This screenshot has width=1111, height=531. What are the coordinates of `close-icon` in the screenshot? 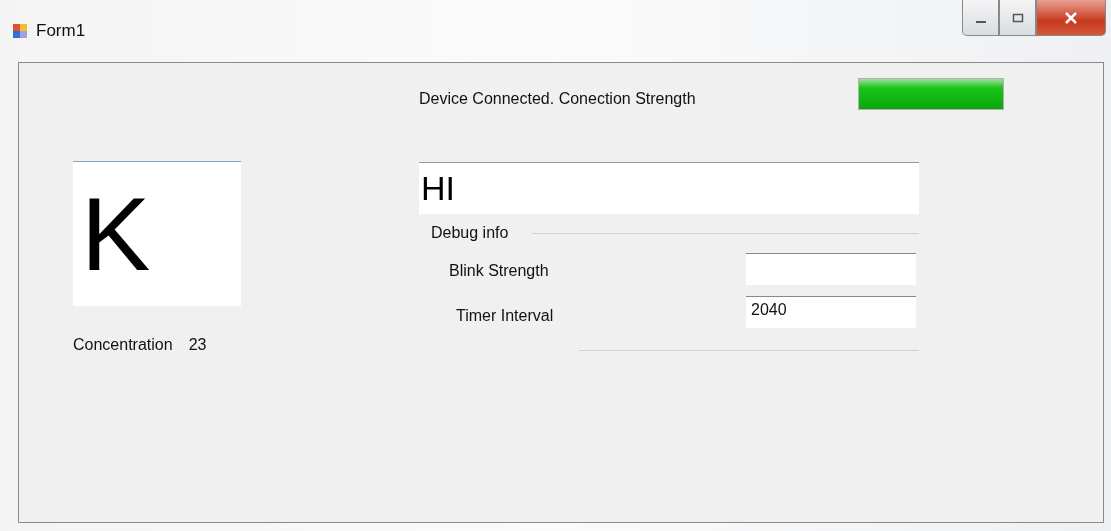 It's located at (1071, 17).